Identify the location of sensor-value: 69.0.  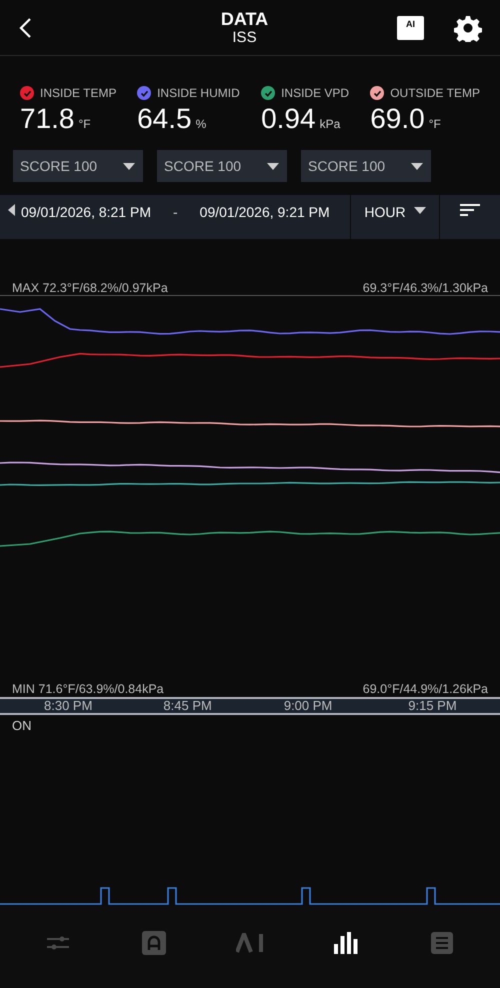
(397, 119).